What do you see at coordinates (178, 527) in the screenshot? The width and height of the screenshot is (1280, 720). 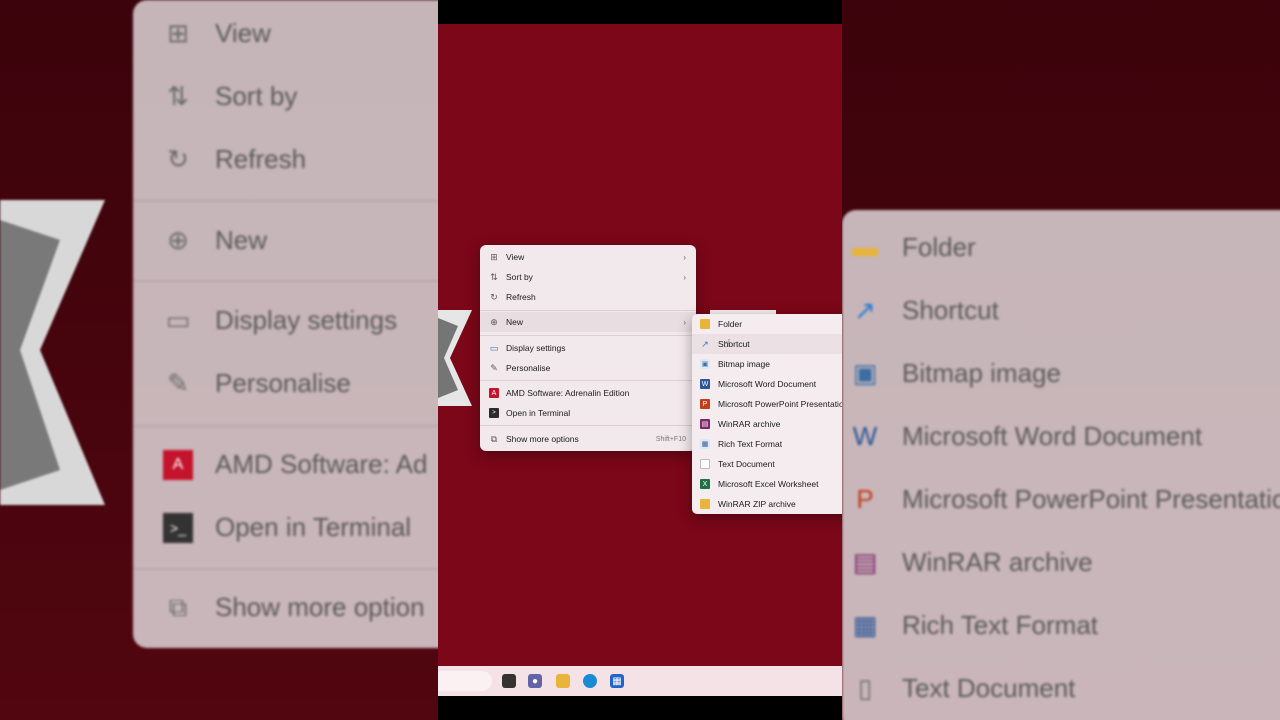 I see `terminal-icon: >_` at bounding box center [178, 527].